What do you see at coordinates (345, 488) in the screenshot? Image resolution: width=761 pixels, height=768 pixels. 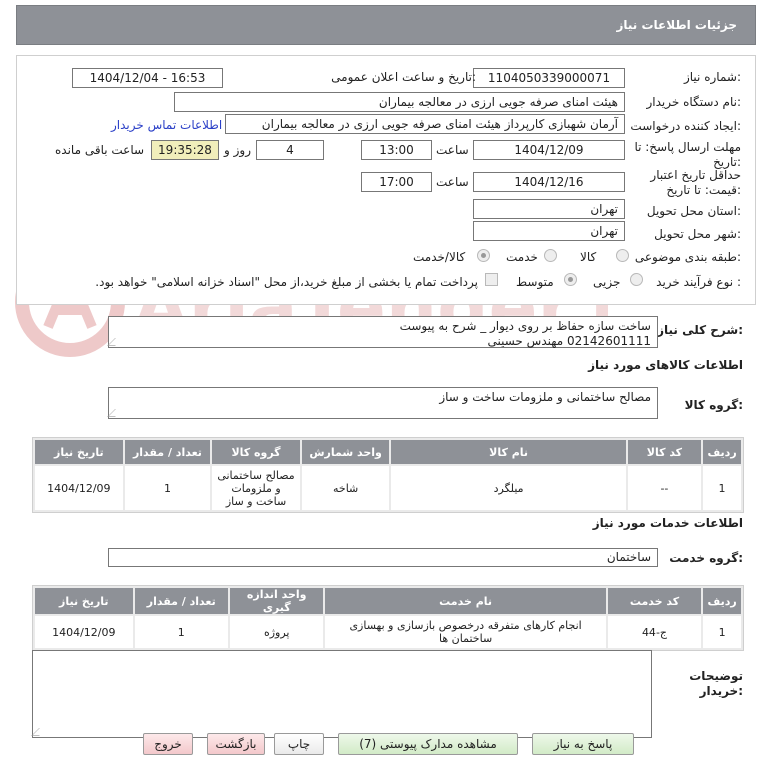 I see `goods-cell-unit: شاخه` at bounding box center [345, 488].